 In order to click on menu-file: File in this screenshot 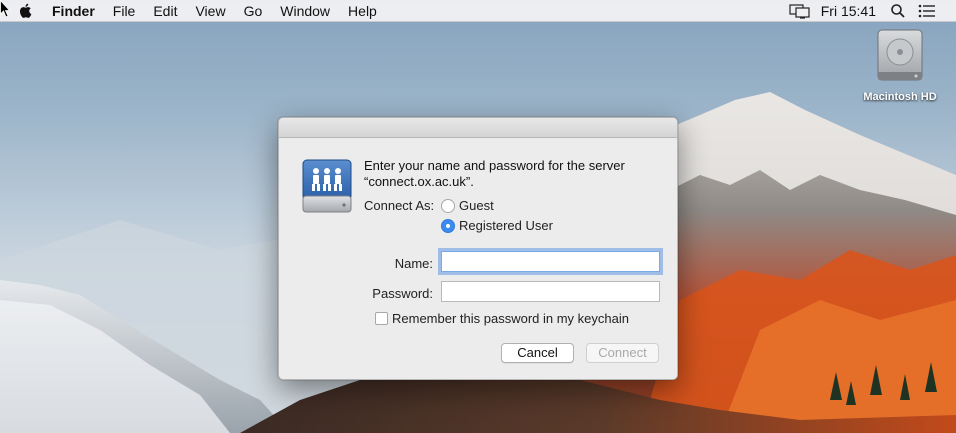, I will do `click(124, 11)`.